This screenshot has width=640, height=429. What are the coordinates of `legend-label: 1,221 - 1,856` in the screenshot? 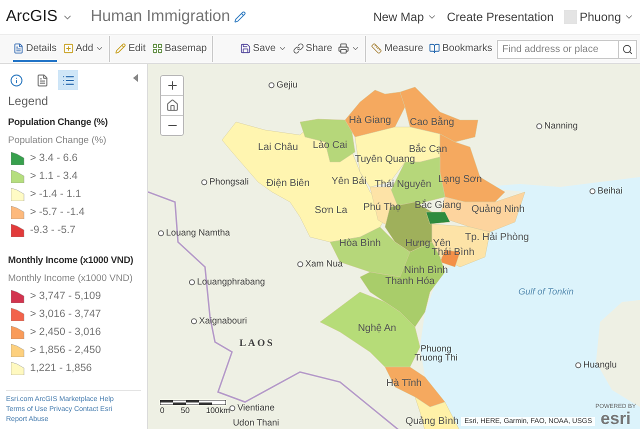 It's located at (61, 368).